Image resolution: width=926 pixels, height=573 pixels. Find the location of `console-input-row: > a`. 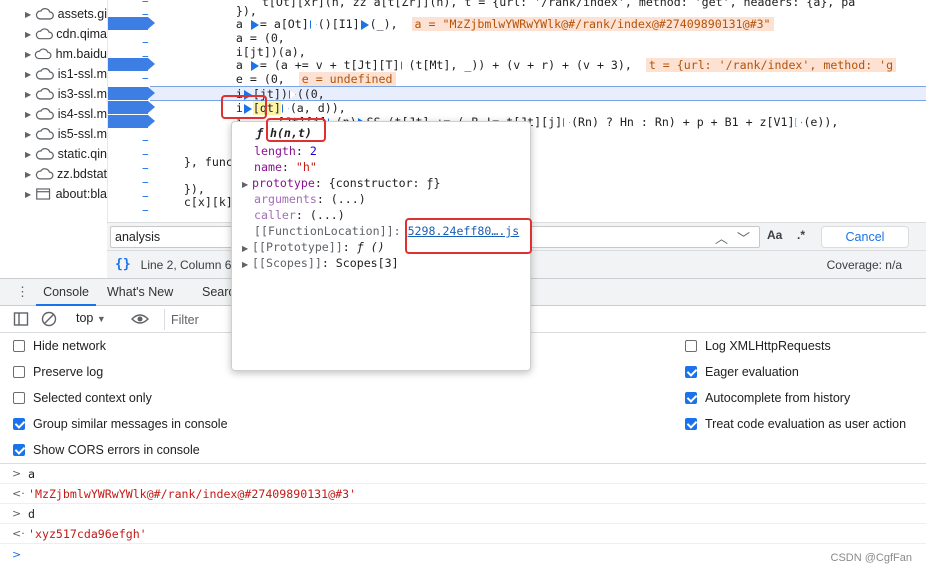

console-input-row: > a is located at coordinates (463, 474).